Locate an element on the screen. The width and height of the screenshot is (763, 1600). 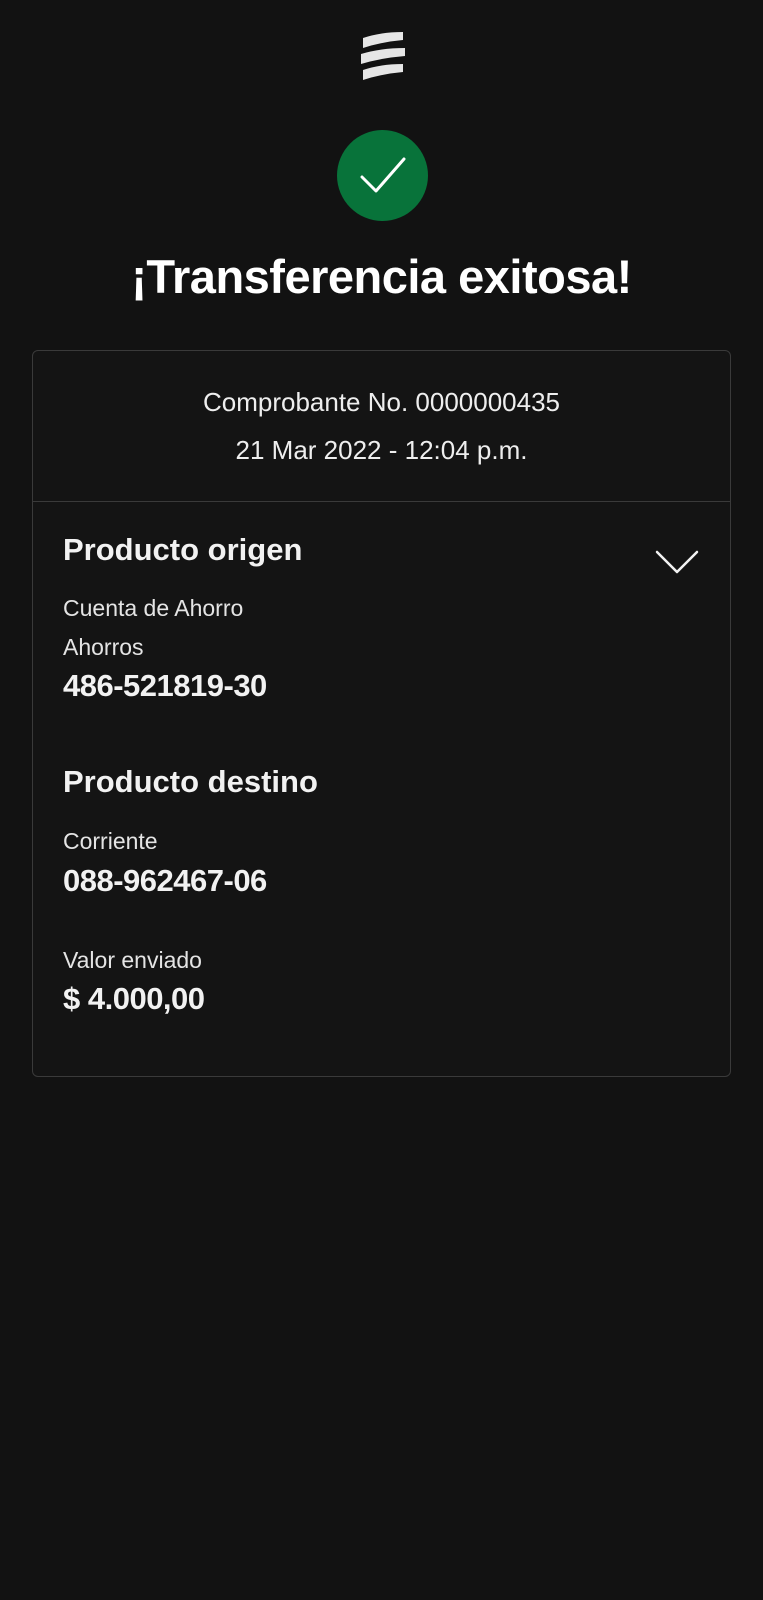
origin-account-subtype: Ahorros is located at coordinates (103, 647).